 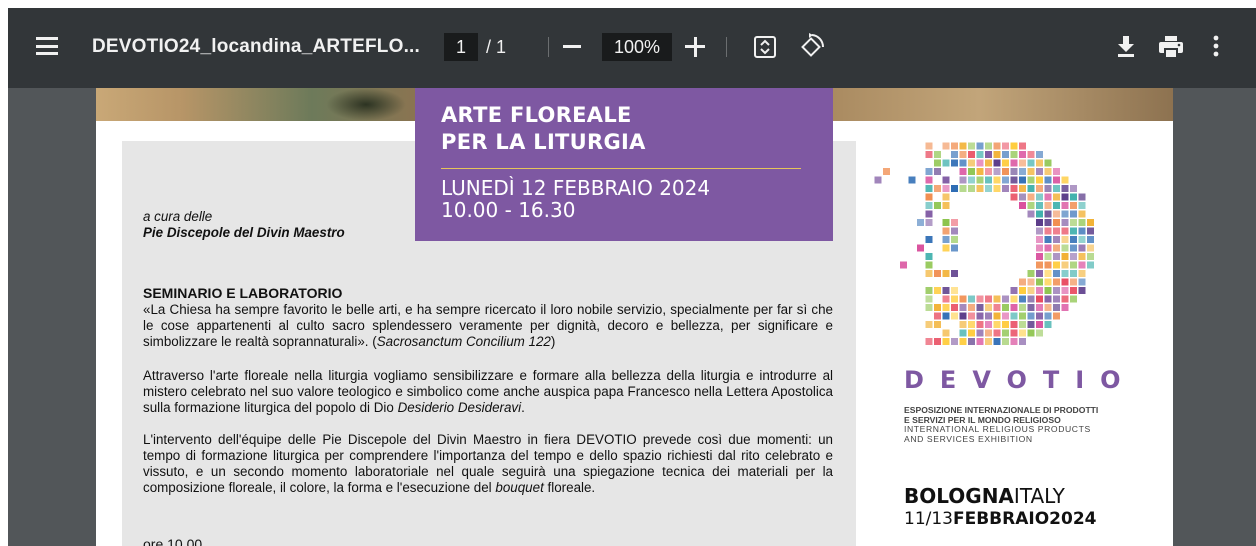 I want to click on curated-label: a cura delle, so click(x=178, y=216).